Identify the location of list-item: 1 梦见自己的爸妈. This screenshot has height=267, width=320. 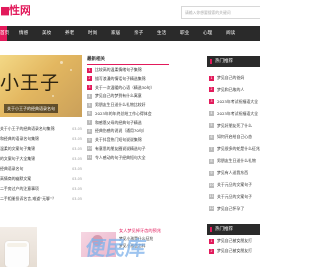
(233, 78).